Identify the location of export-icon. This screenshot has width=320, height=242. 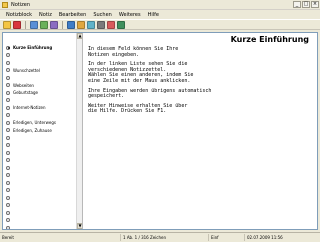
(111, 24).